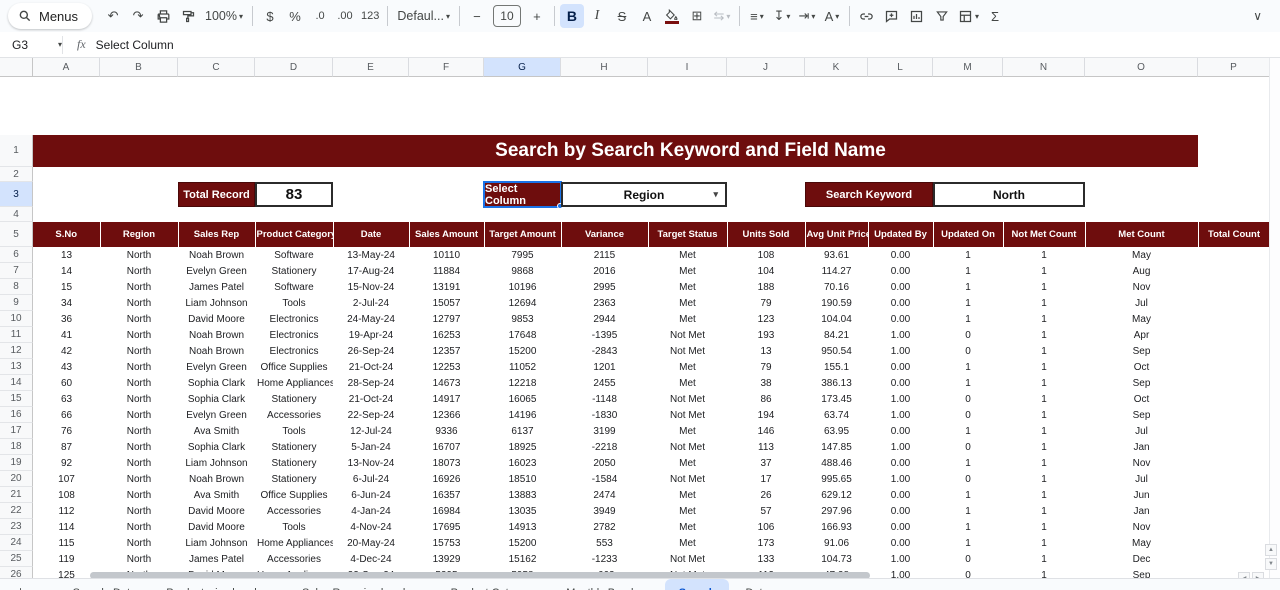 Image resolution: width=1280 pixels, height=590 pixels. Describe the element at coordinates (371, 319) in the screenshot. I see `table-cell: 24-May-24` at that location.